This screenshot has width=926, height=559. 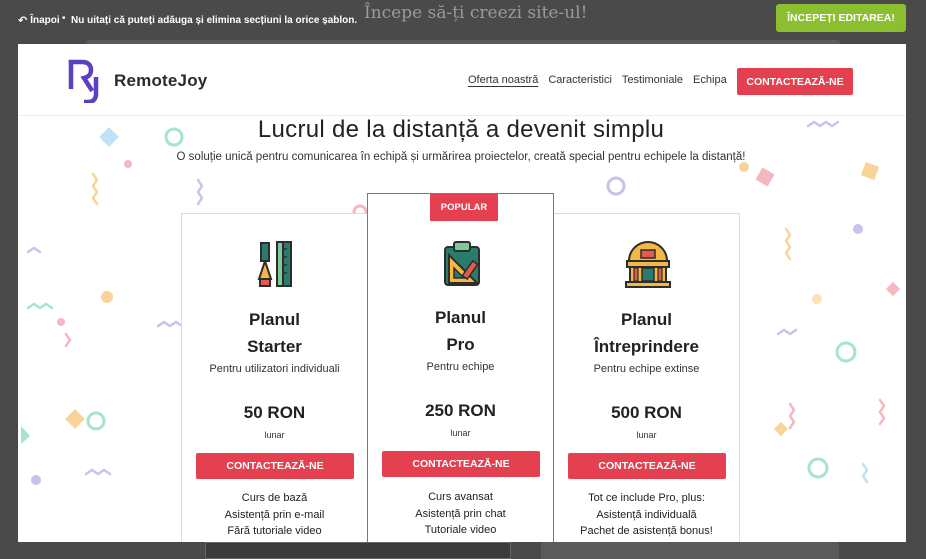 What do you see at coordinates (460, 331) in the screenshot?
I see `plan-title: Planul Pro` at bounding box center [460, 331].